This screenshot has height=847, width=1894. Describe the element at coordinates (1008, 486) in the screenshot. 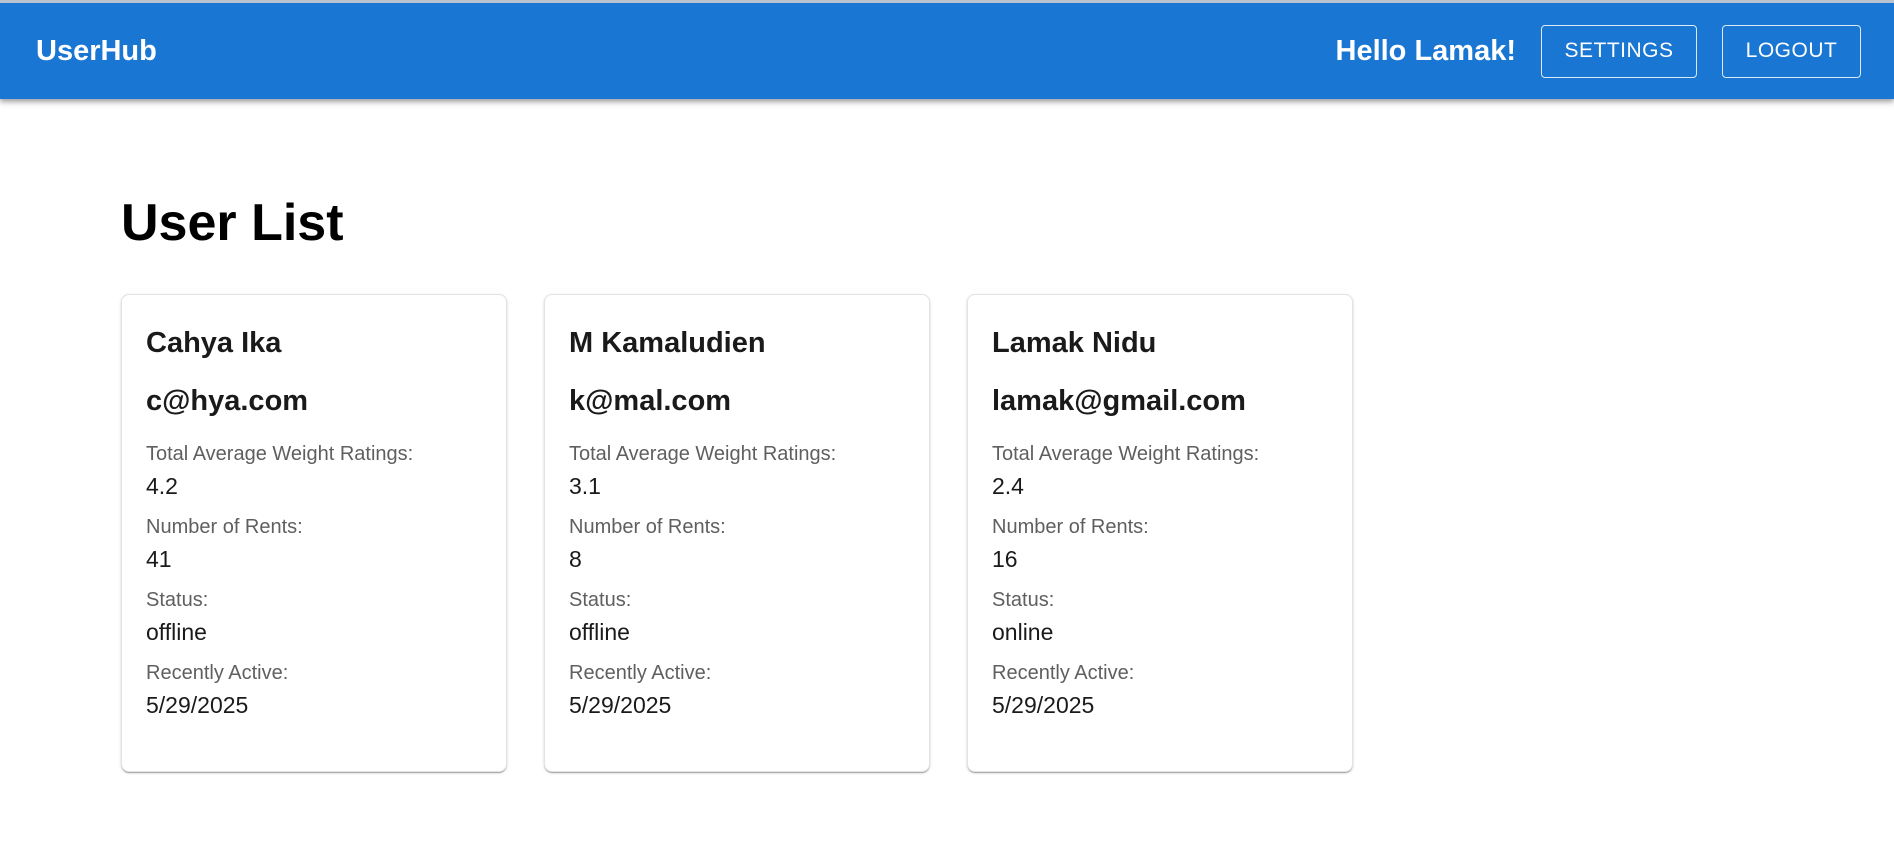

I see `rating-value: 2.4` at that location.